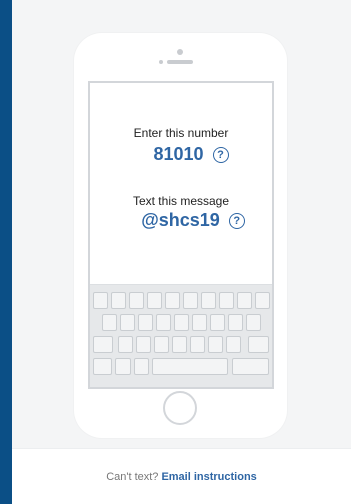 The height and width of the screenshot is (504, 351). I want to click on globe-key, so click(123, 366).